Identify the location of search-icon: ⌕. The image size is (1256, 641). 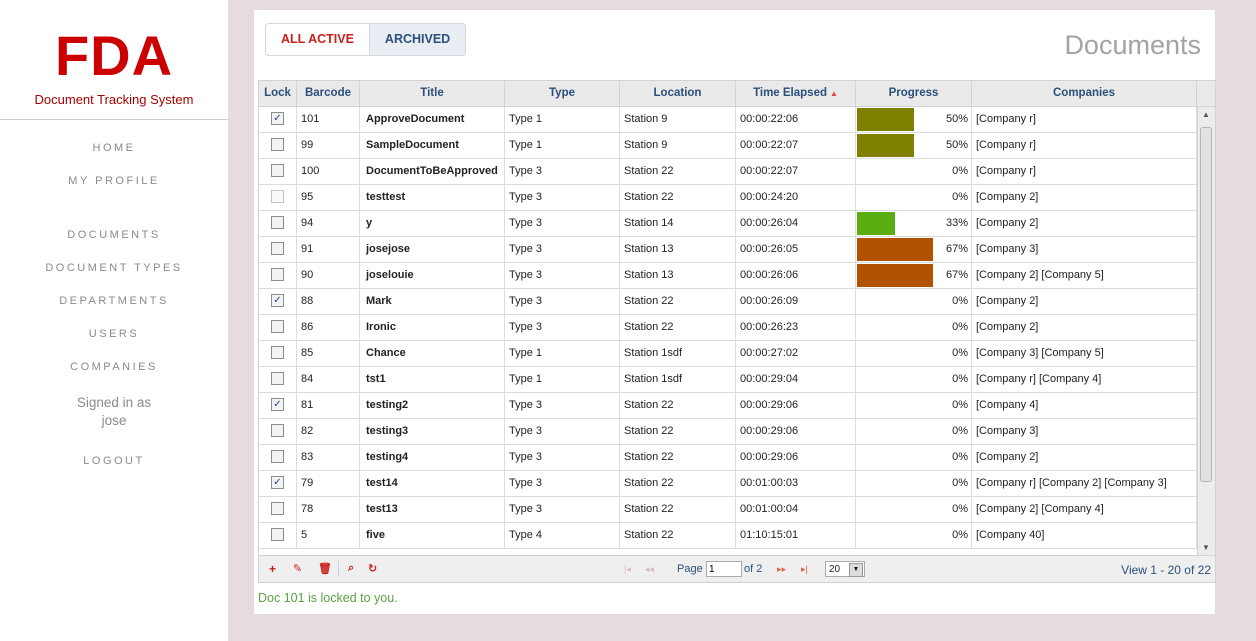
(351, 568).